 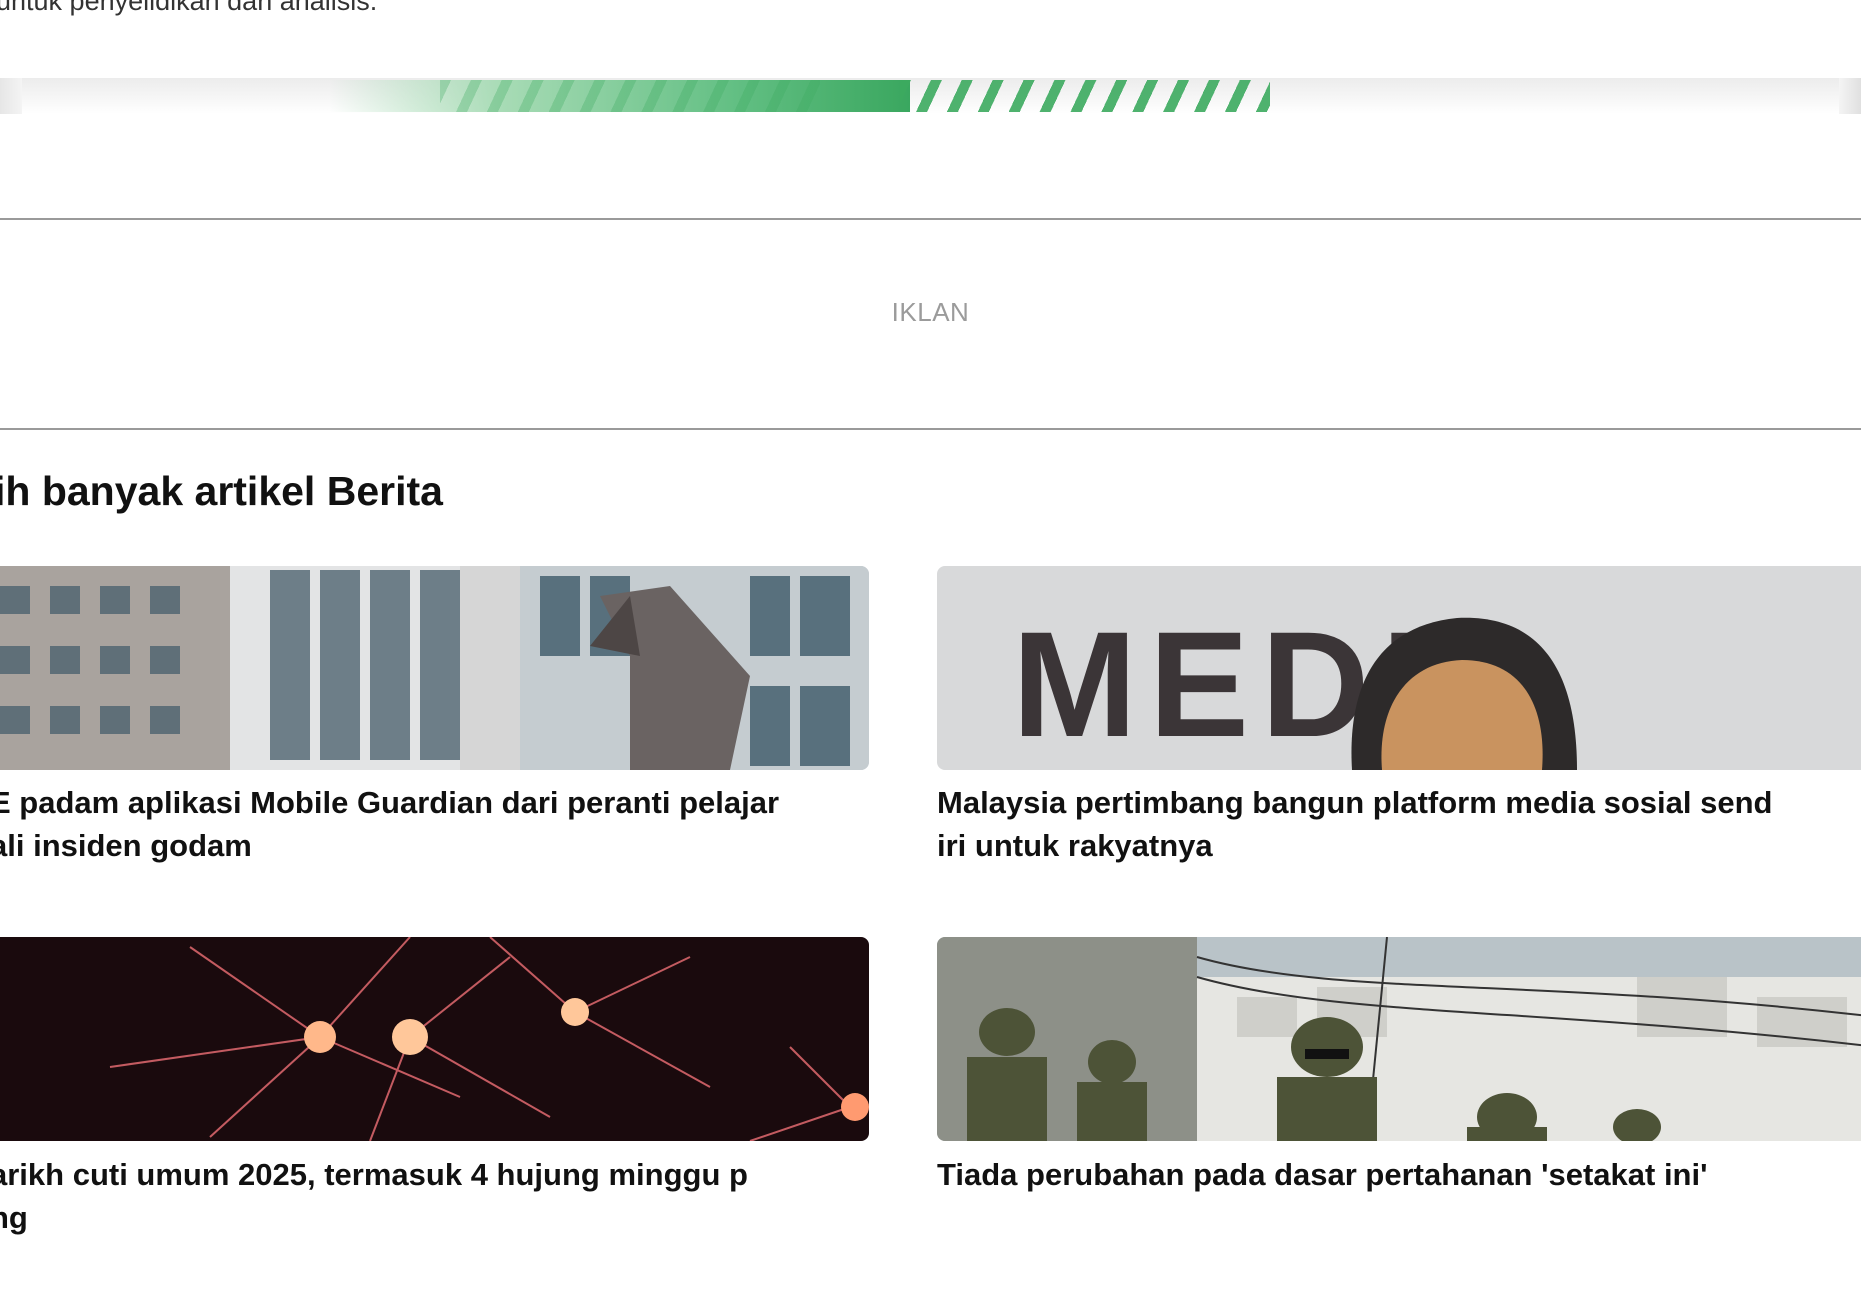 I want to click on media-backdrop-image: MEDIA, so click(x=1399, y=668).